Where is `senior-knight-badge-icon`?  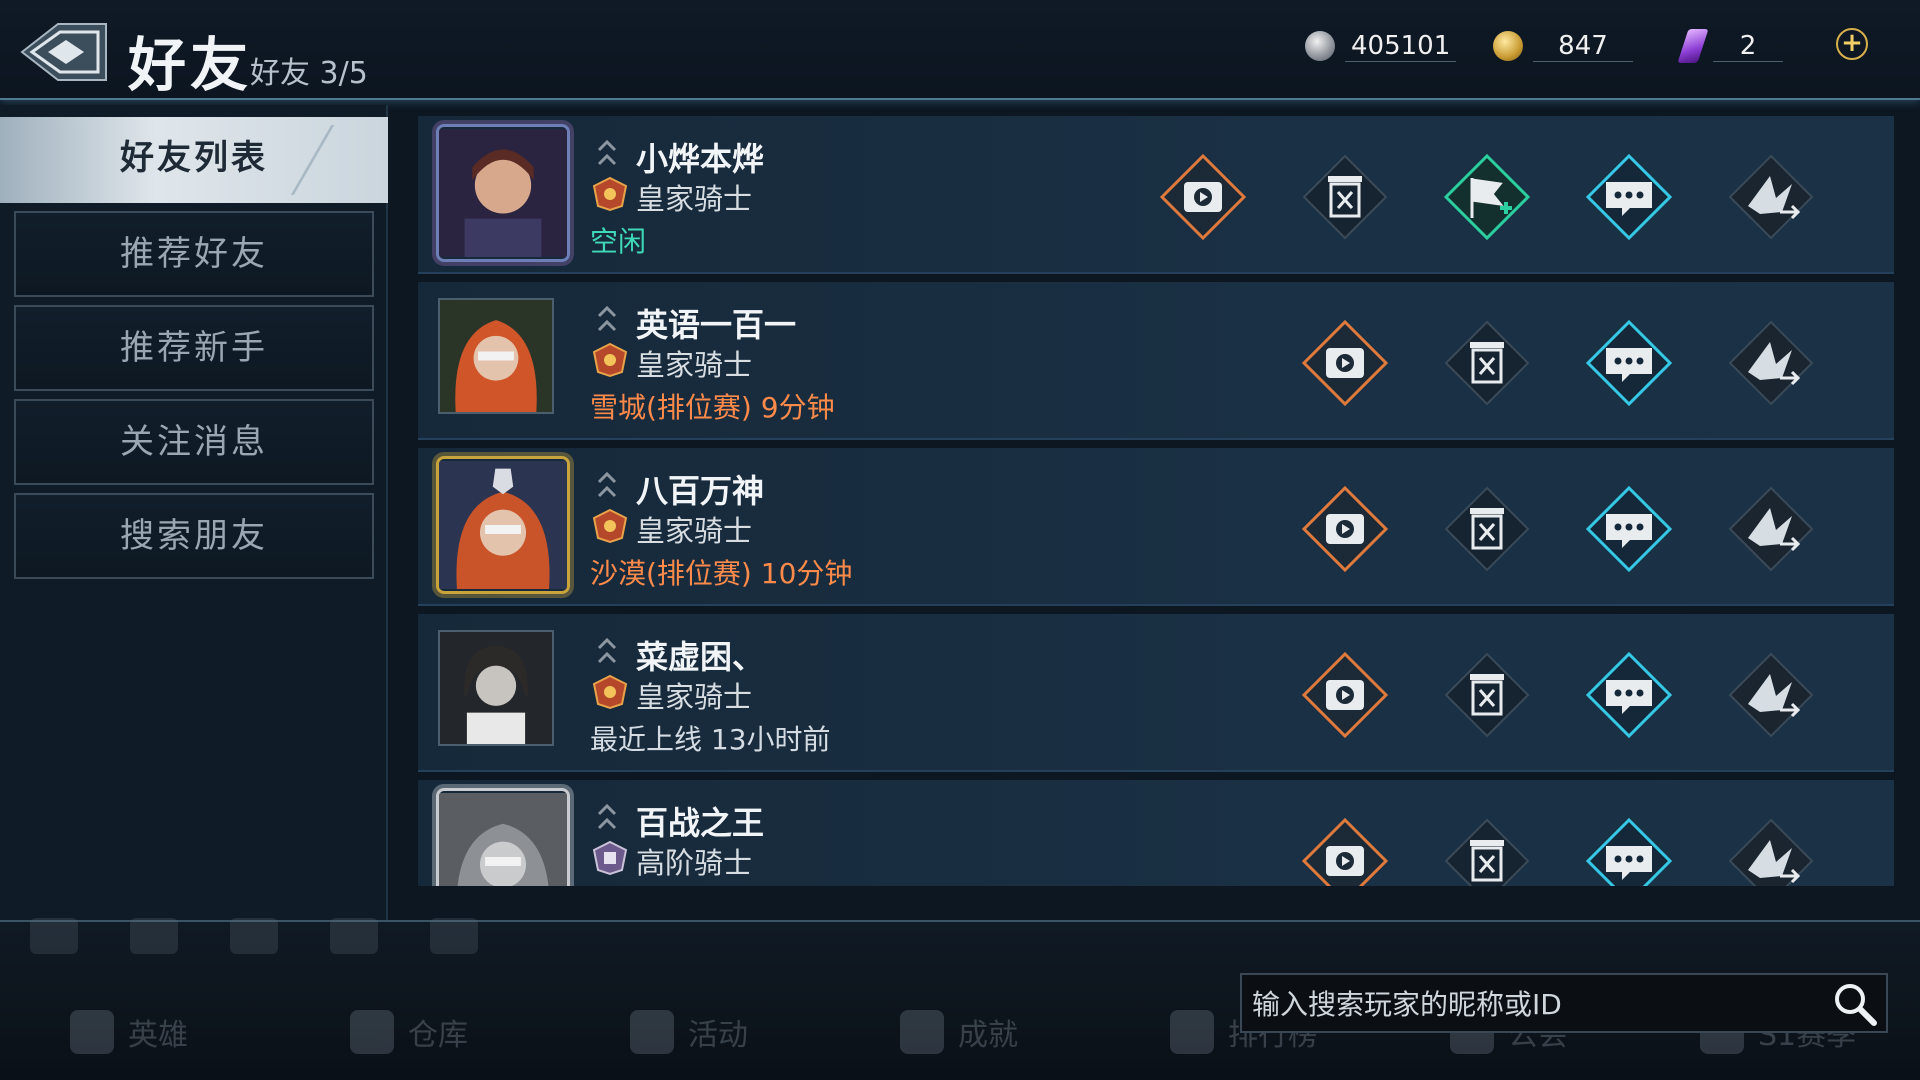
senior-knight-badge-icon is located at coordinates (610, 858).